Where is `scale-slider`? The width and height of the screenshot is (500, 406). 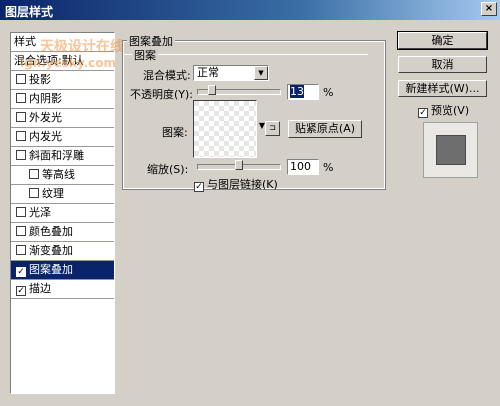 scale-slider is located at coordinates (239, 165).